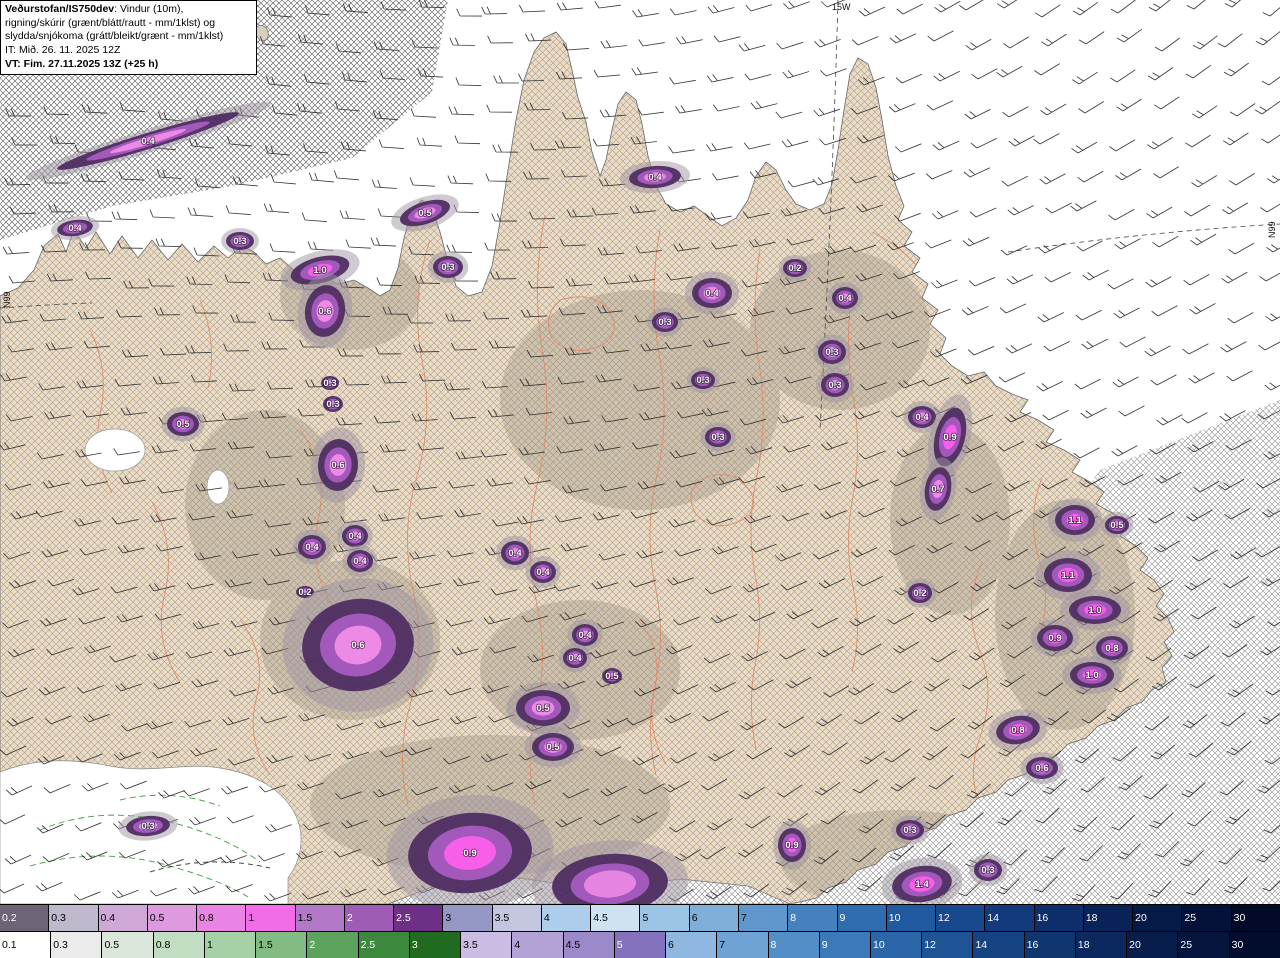 The image size is (1280, 958). What do you see at coordinates (993, 918) in the screenshot?
I see `colorbar-value: 14` at bounding box center [993, 918].